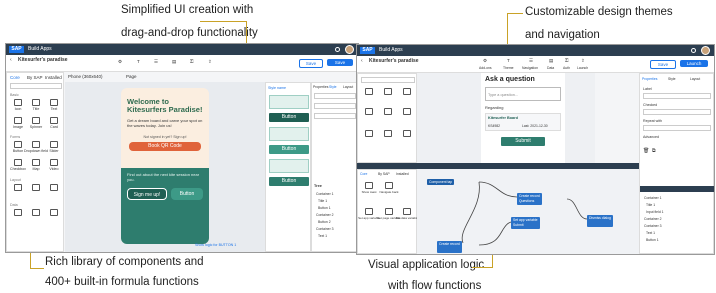 The height and width of the screenshot is (293, 716). Describe the element at coordinates (508, 68) in the screenshot. I see `header-action: Theme` at that location.